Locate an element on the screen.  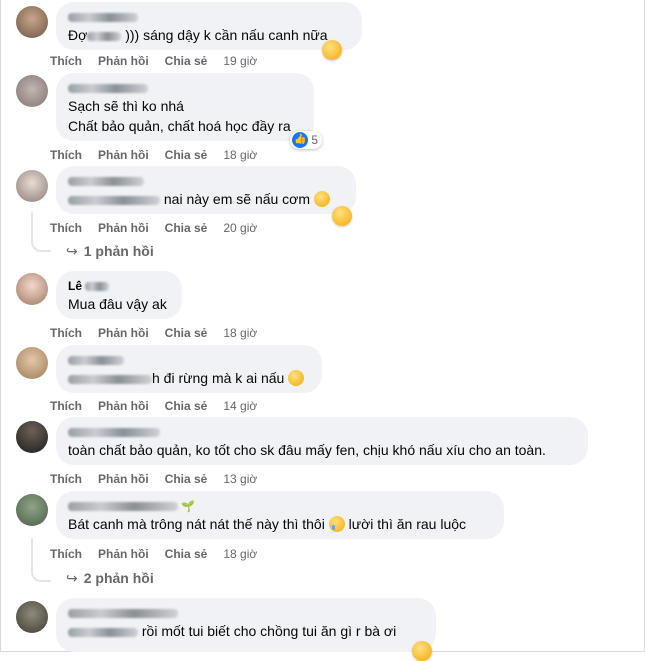
comment-actions: Thích Phản hồi Chia sẻ 20 giờ is located at coordinates (161, 228).